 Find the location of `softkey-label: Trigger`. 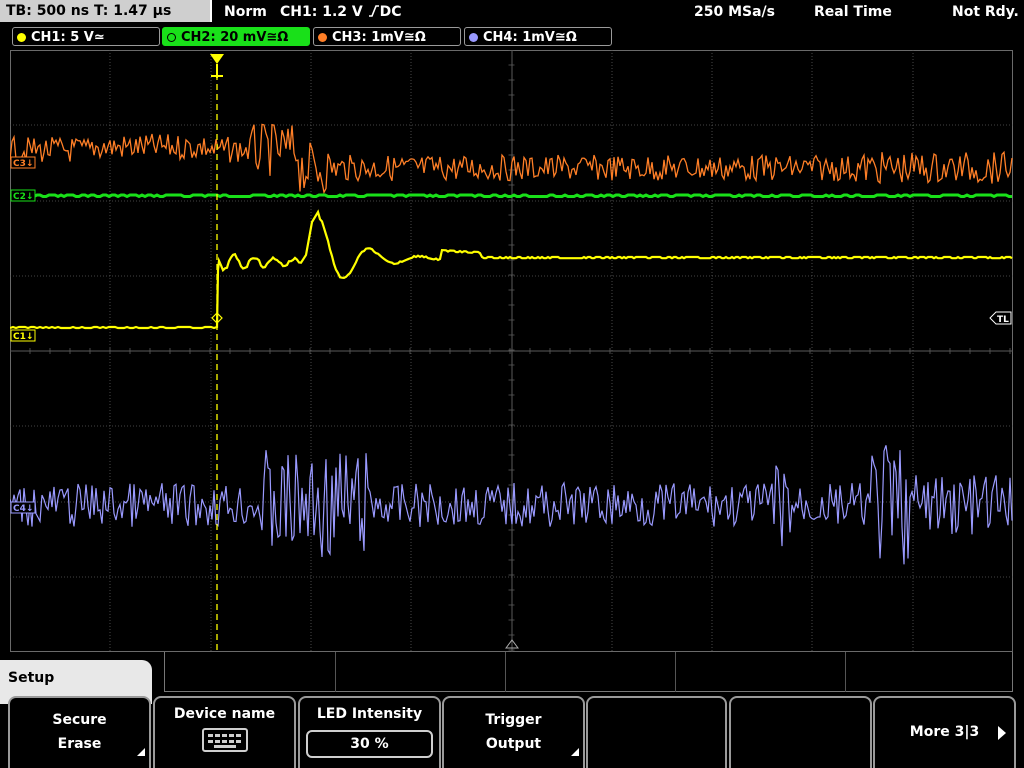

softkey-label: Trigger is located at coordinates (513, 720).